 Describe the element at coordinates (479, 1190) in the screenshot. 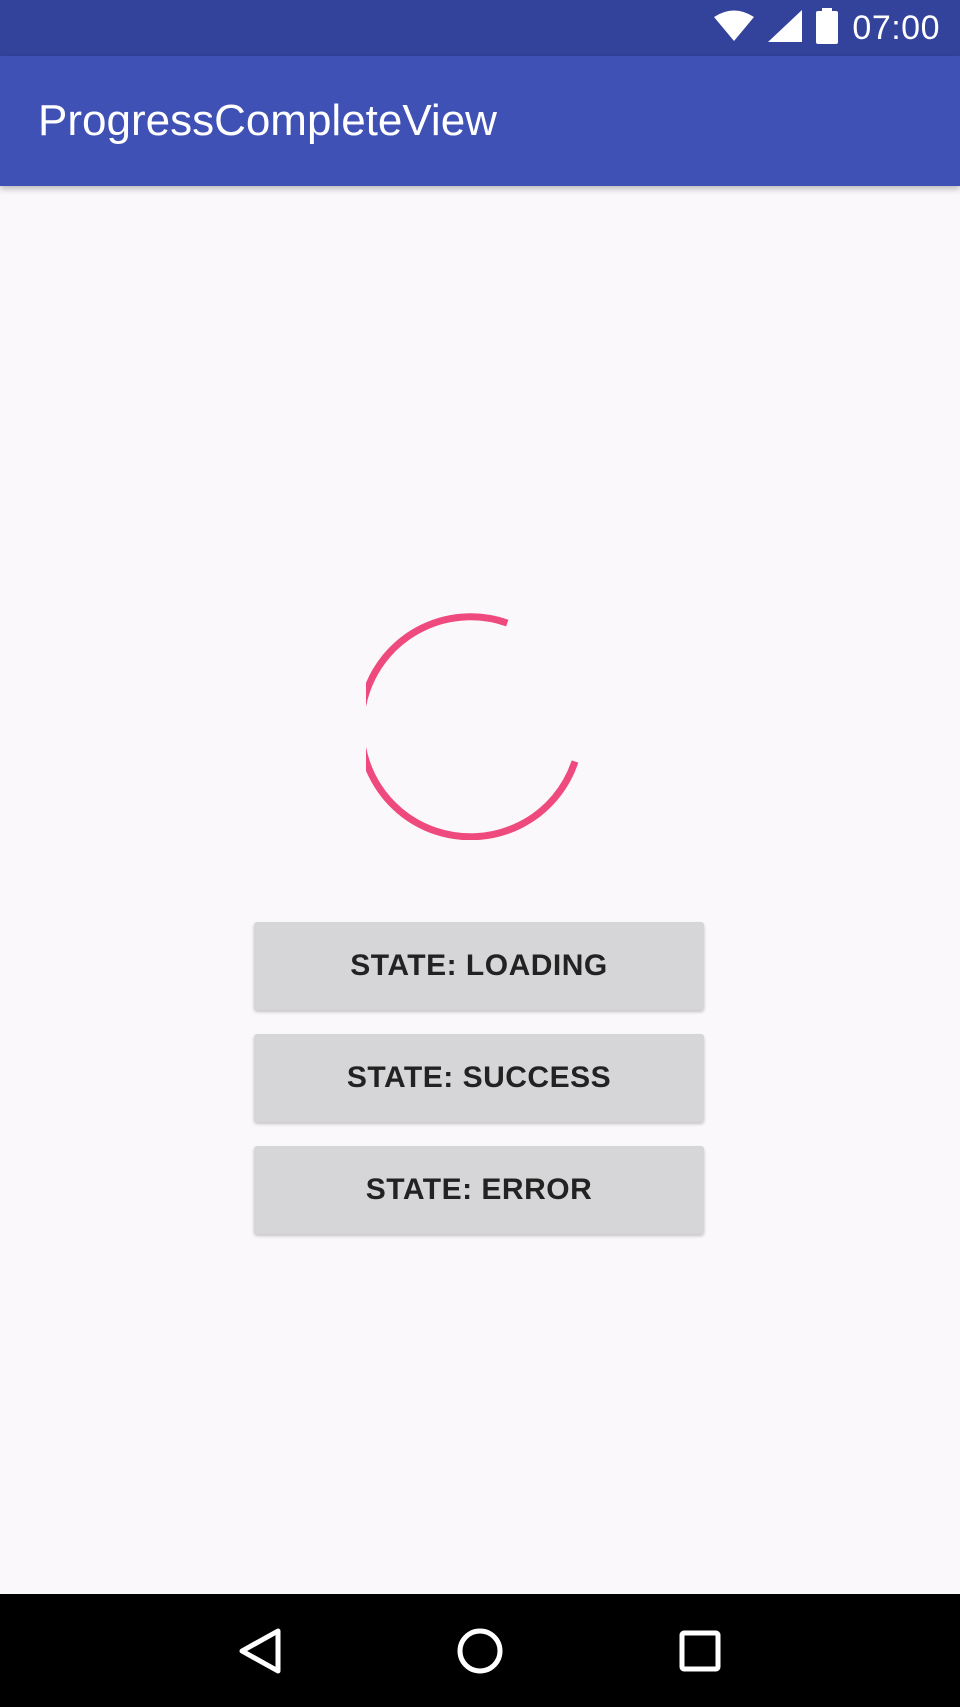

I see `state-error-button: STATE: ERROR` at that location.